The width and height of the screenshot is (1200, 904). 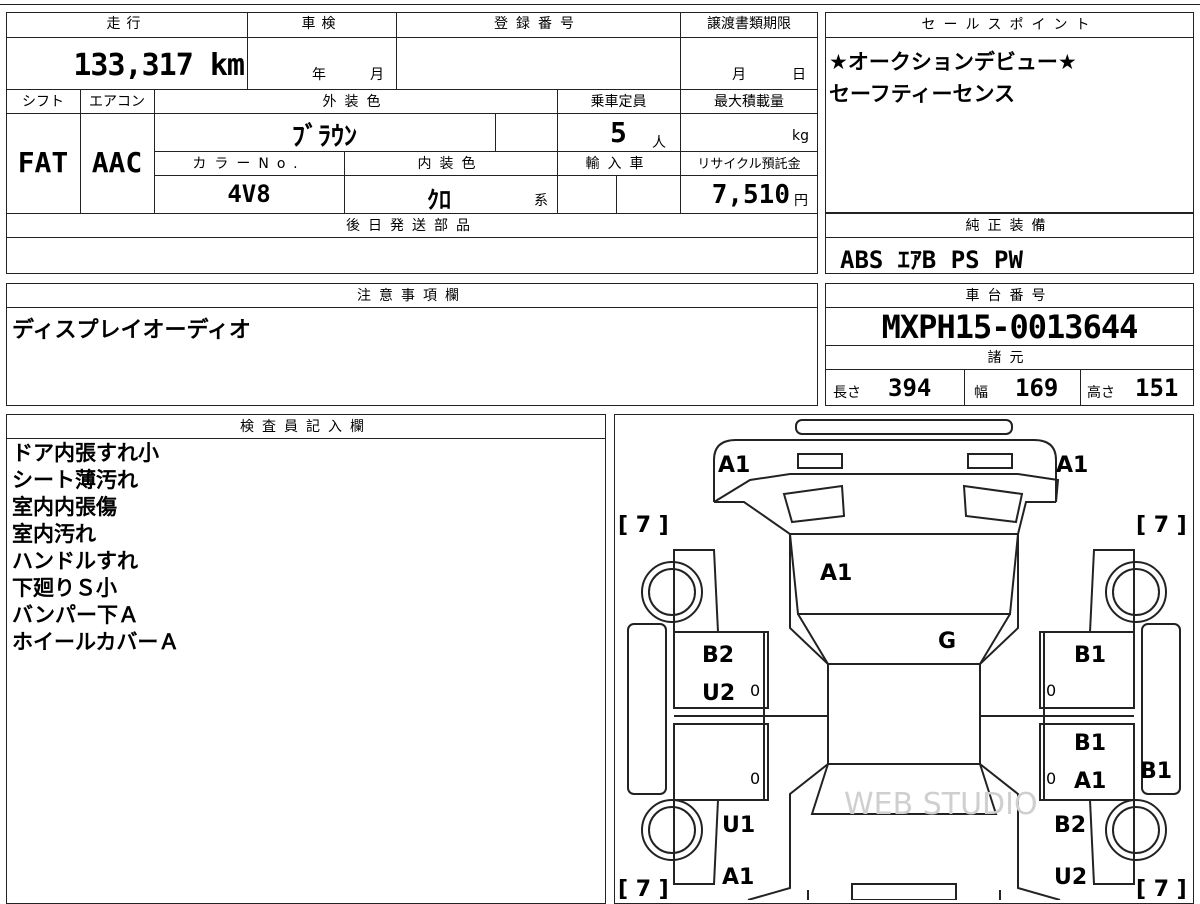 I want to click on inspector-label: 検査員記入欄, so click(x=306, y=427).